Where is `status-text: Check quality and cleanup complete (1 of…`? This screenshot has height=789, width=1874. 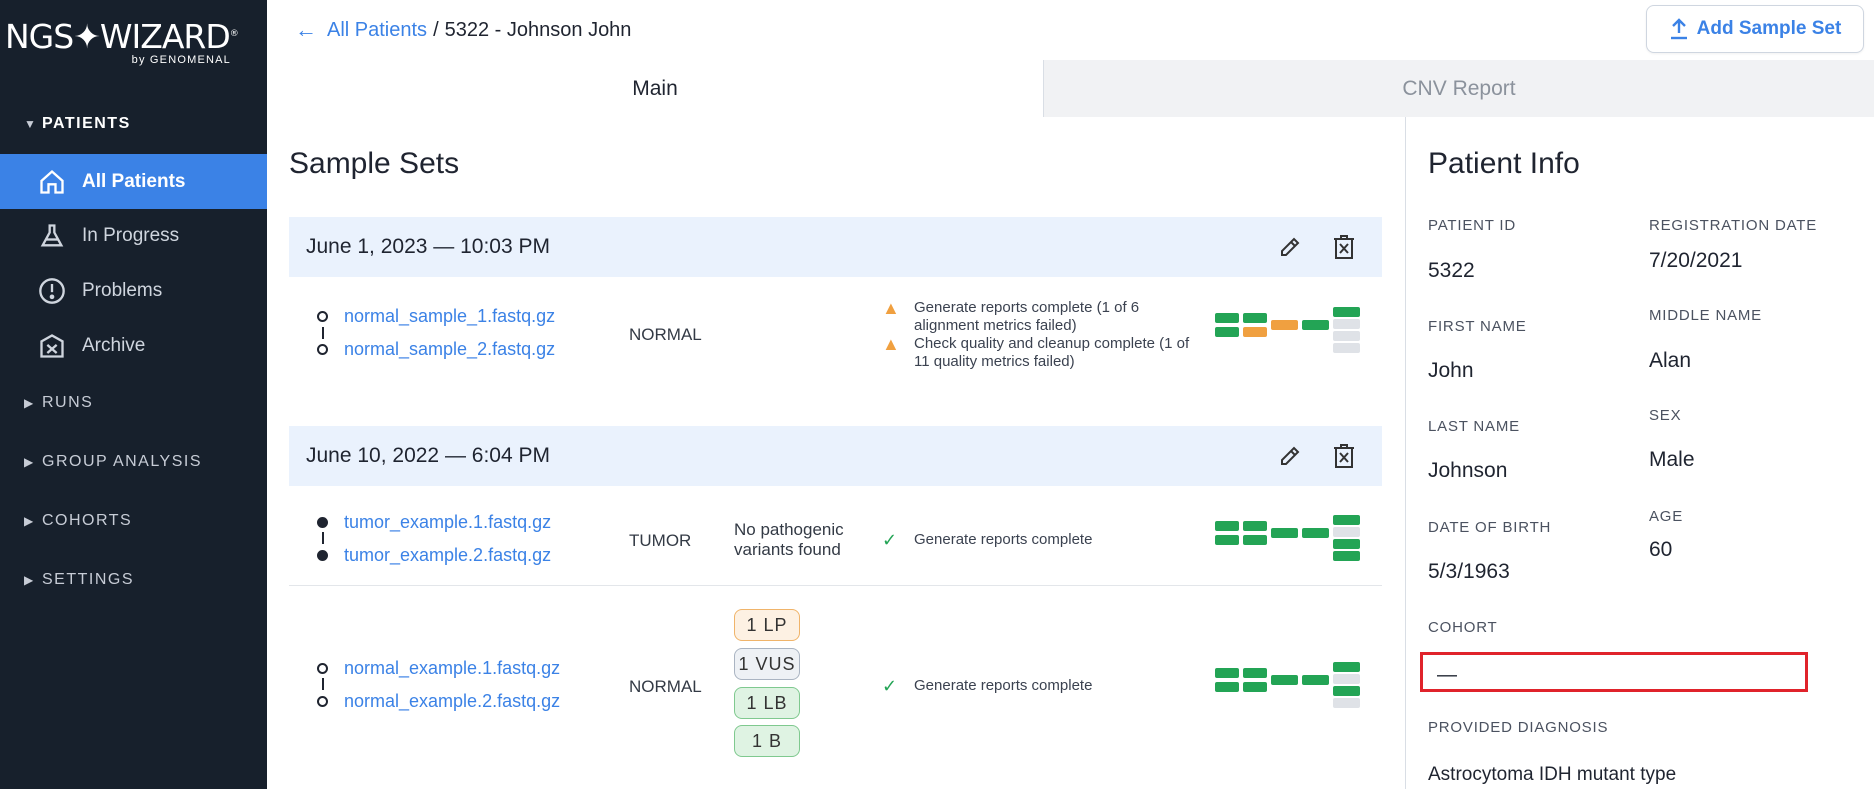
status-text: Check quality and cleanup complete (1 of… is located at coordinates (1052, 352).